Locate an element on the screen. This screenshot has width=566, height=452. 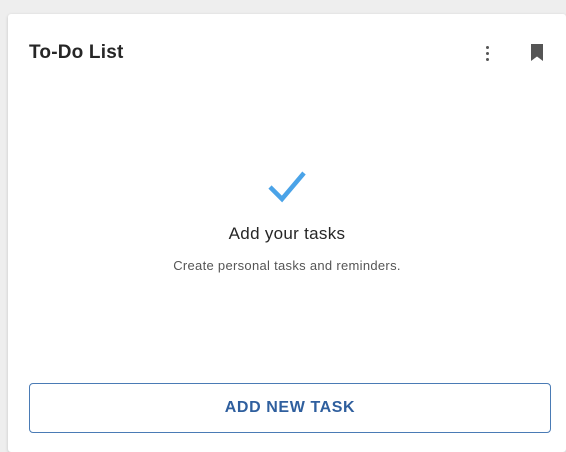
bookmark-button is located at coordinates (537, 53).